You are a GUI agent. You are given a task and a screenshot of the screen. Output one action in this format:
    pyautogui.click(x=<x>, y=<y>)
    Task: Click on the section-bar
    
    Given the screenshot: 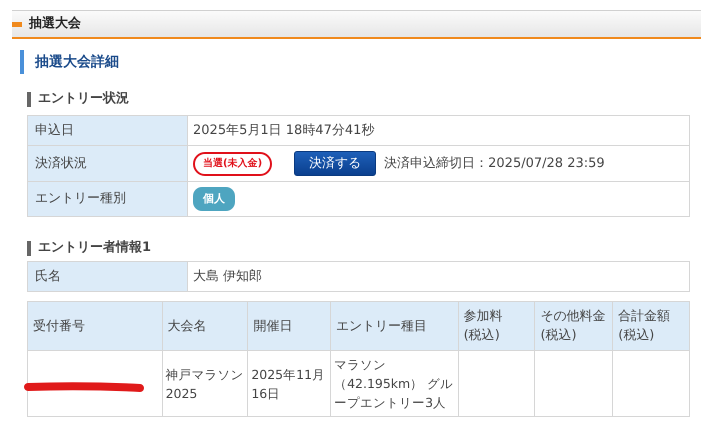 What is the action you would take?
    pyautogui.click(x=22, y=62)
    